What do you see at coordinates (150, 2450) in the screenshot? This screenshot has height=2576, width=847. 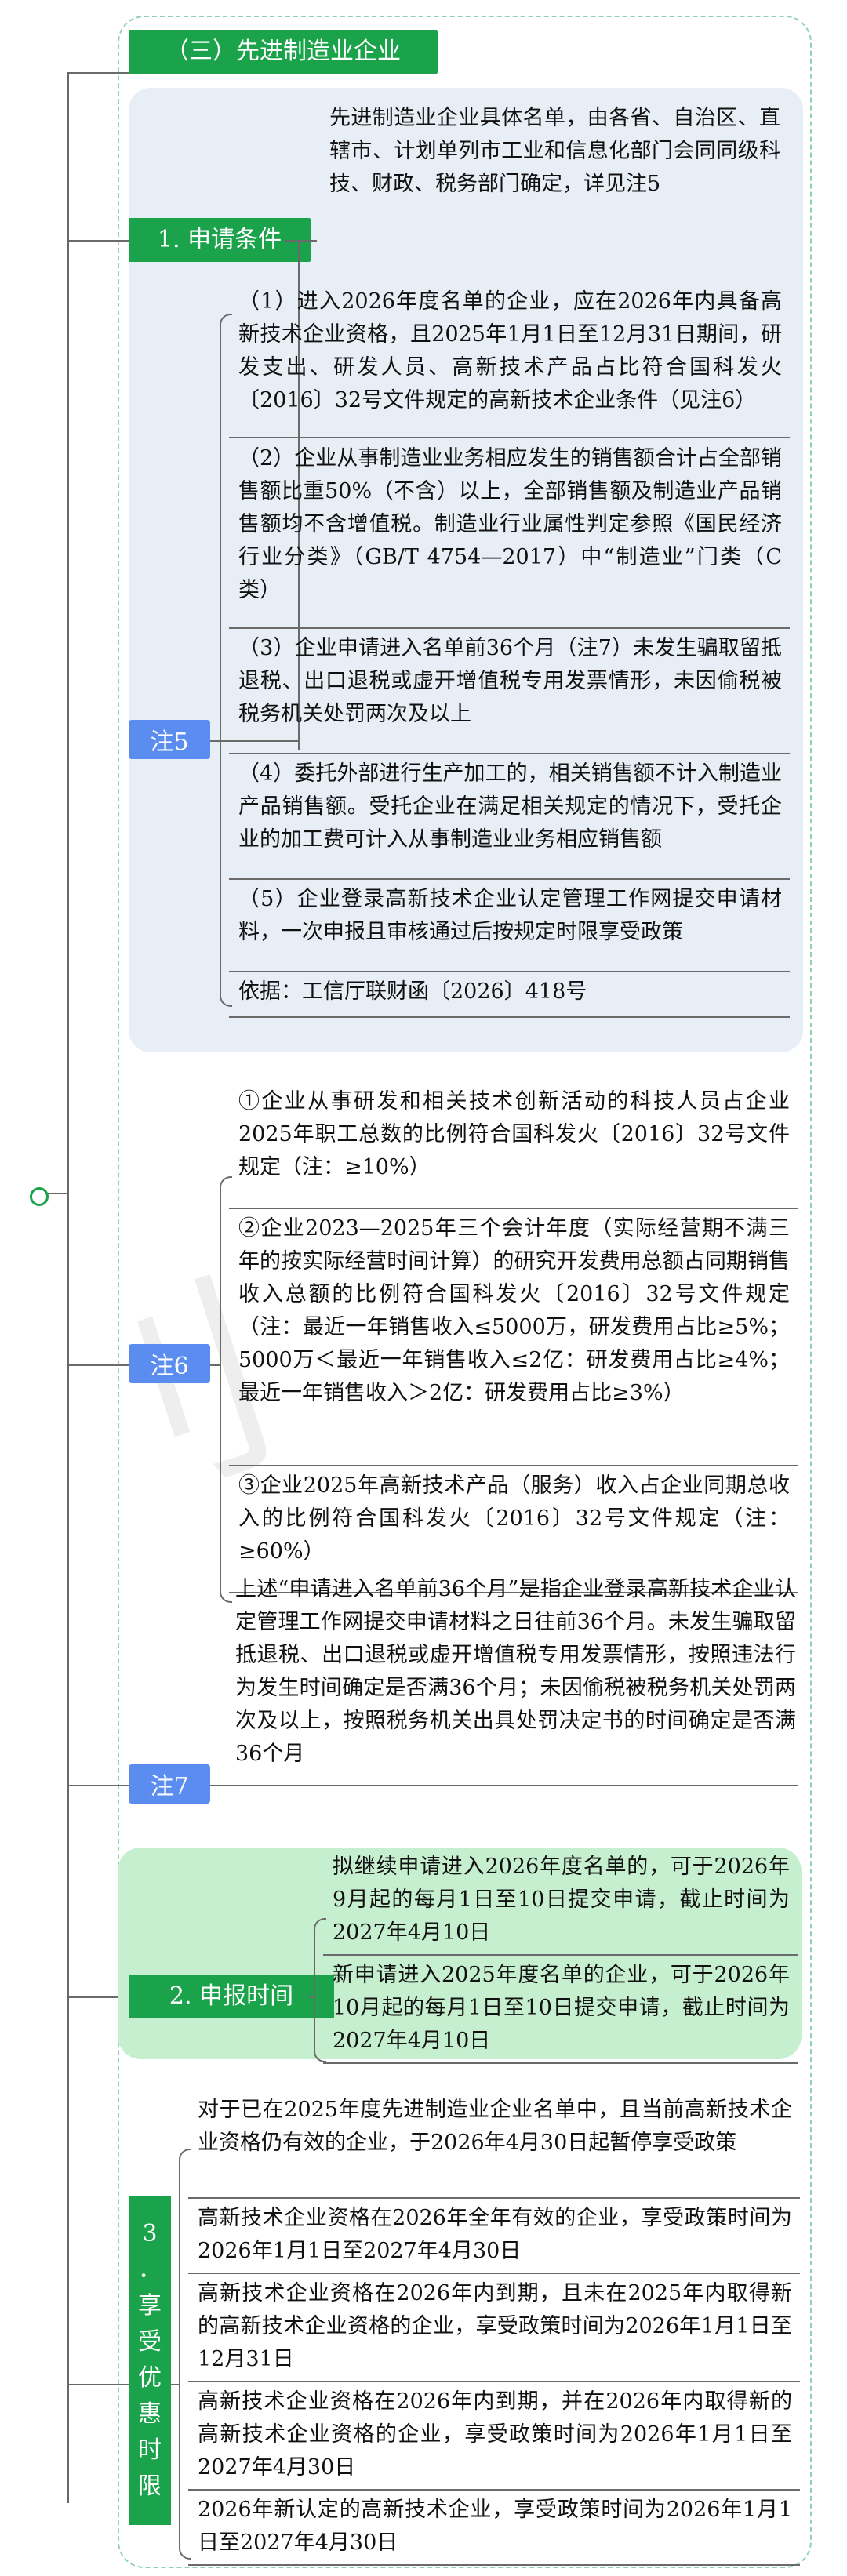 I see `period-tag-char: 时` at bounding box center [150, 2450].